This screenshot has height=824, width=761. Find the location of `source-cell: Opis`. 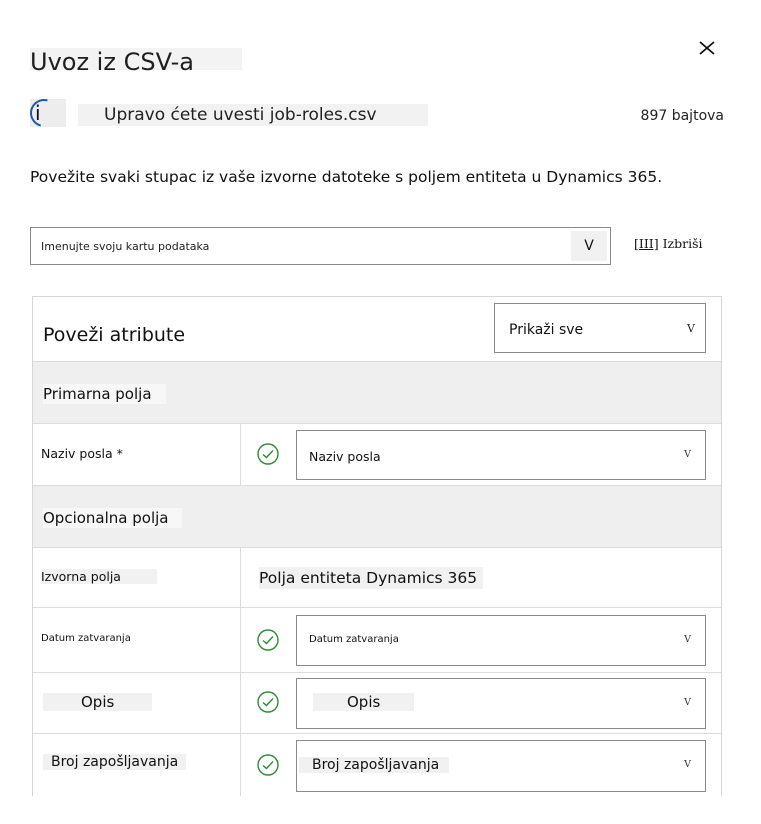

source-cell: Opis is located at coordinates (137, 703).